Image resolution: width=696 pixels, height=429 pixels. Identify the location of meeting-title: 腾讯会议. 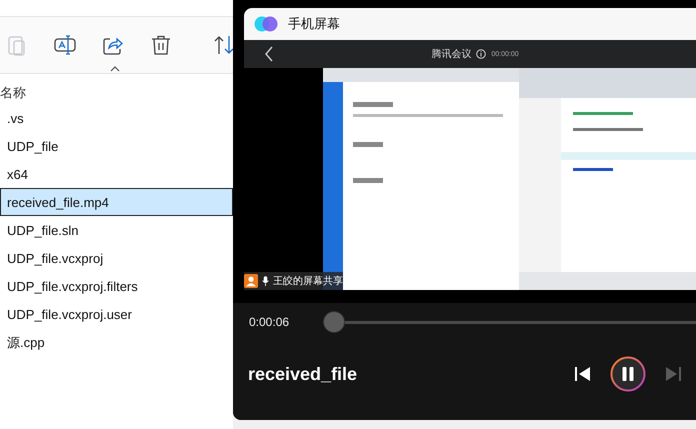
(451, 54).